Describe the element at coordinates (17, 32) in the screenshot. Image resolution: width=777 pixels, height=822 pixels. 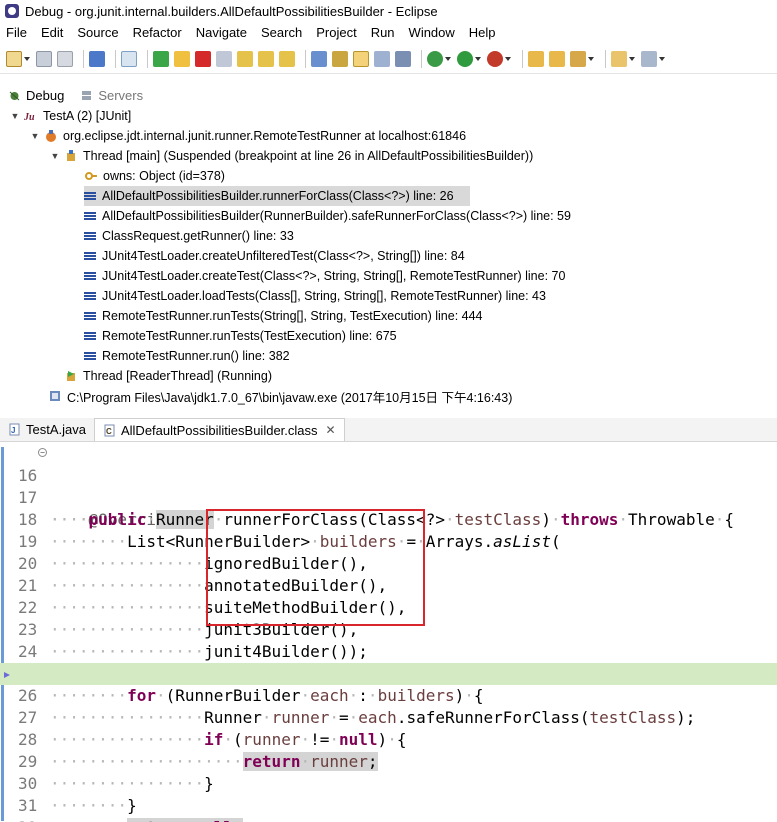
I see `menu-file: File` at that location.